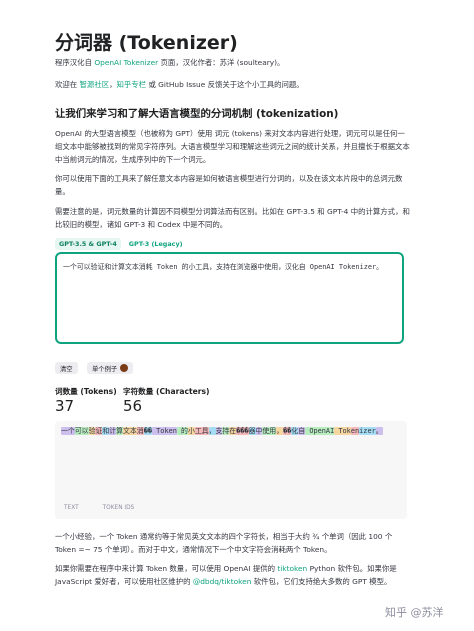 The height and width of the screenshot is (631, 474). Describe the element at coordinates (321, 581) in the screenshot. I see `tiktoken-text: 软件包，它们支持绝大多数的 GPT 模型。` at that location.